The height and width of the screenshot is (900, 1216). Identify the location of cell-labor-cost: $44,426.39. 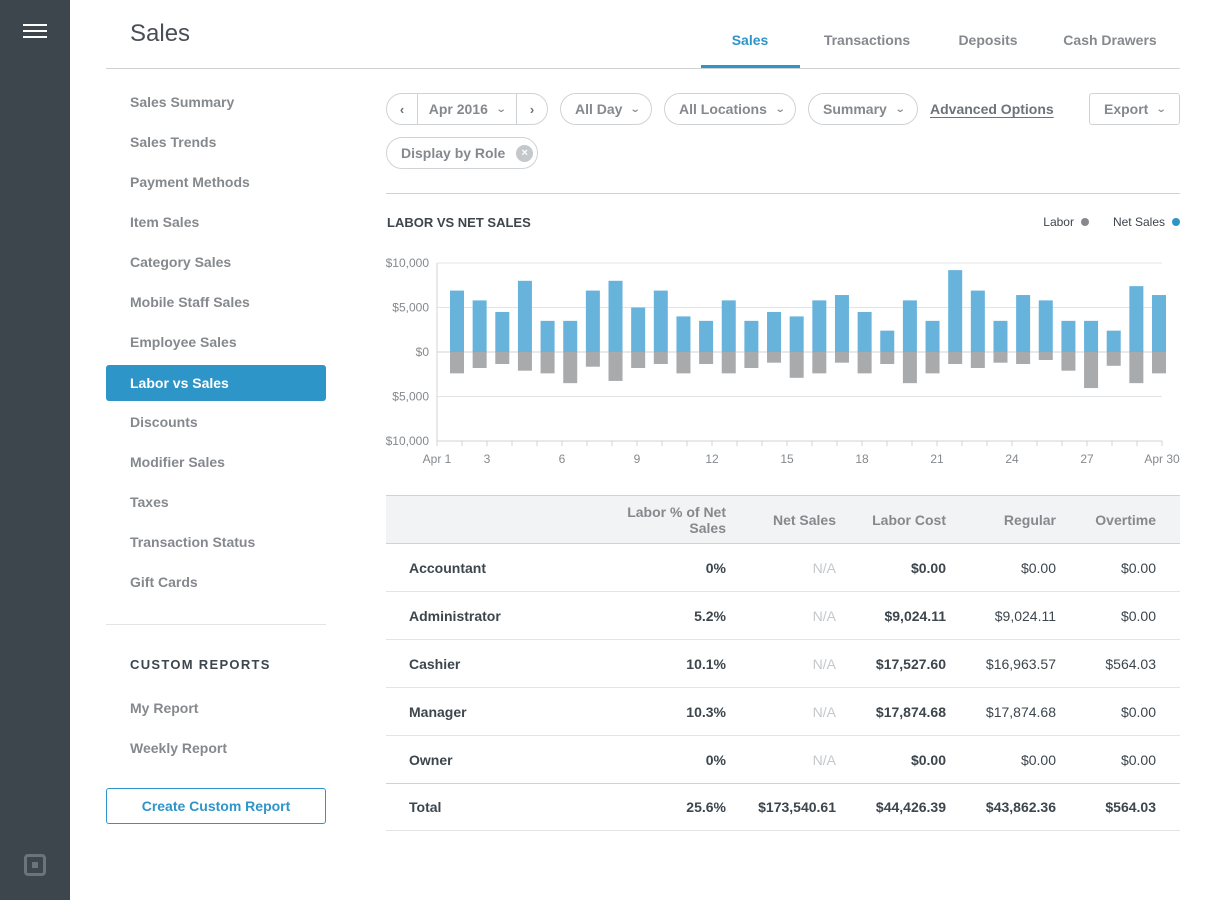
(910, 807).